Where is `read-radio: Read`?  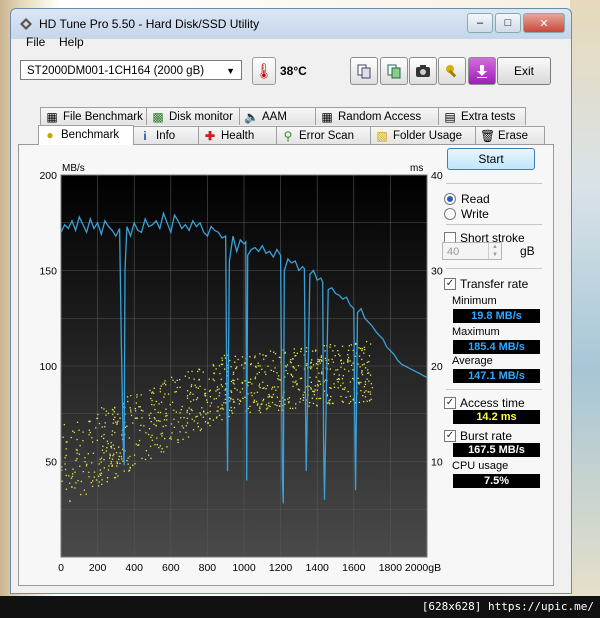
read-radio: Read is located at coordinates (467, 199).